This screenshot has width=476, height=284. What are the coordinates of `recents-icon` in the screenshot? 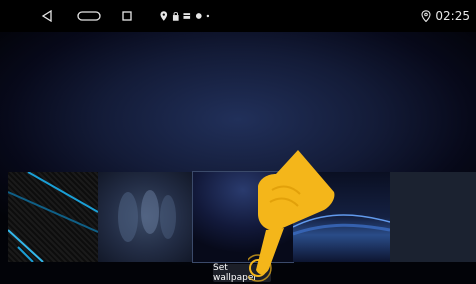 It's located at (127, 16).